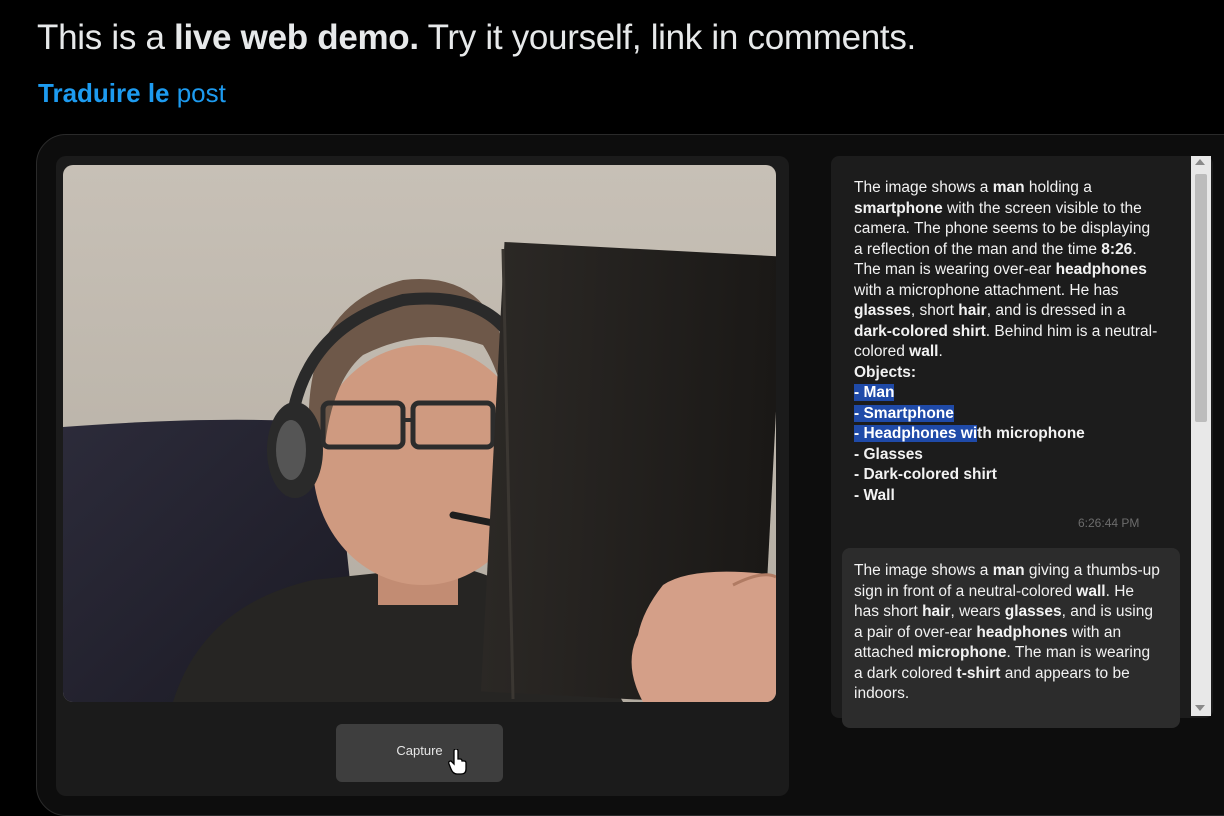 The image size is (1224, 816). What do you see at coordinates (1201, 436) in the screenshot?
I see `scrollbar` at bounding box center [1201, 436].